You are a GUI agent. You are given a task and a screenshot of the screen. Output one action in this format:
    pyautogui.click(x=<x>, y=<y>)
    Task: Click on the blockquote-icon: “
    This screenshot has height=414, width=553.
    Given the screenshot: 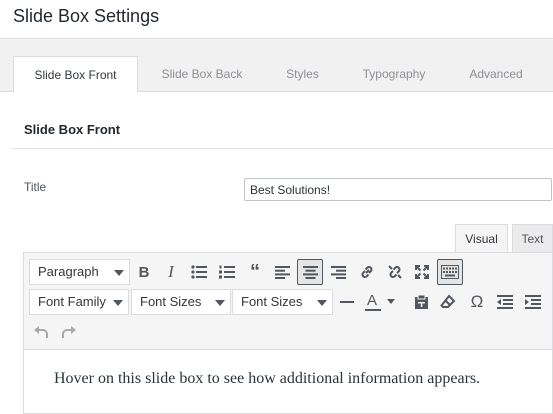 What is the action you would take?
    pyautogui.click(x=255, y=272)
    